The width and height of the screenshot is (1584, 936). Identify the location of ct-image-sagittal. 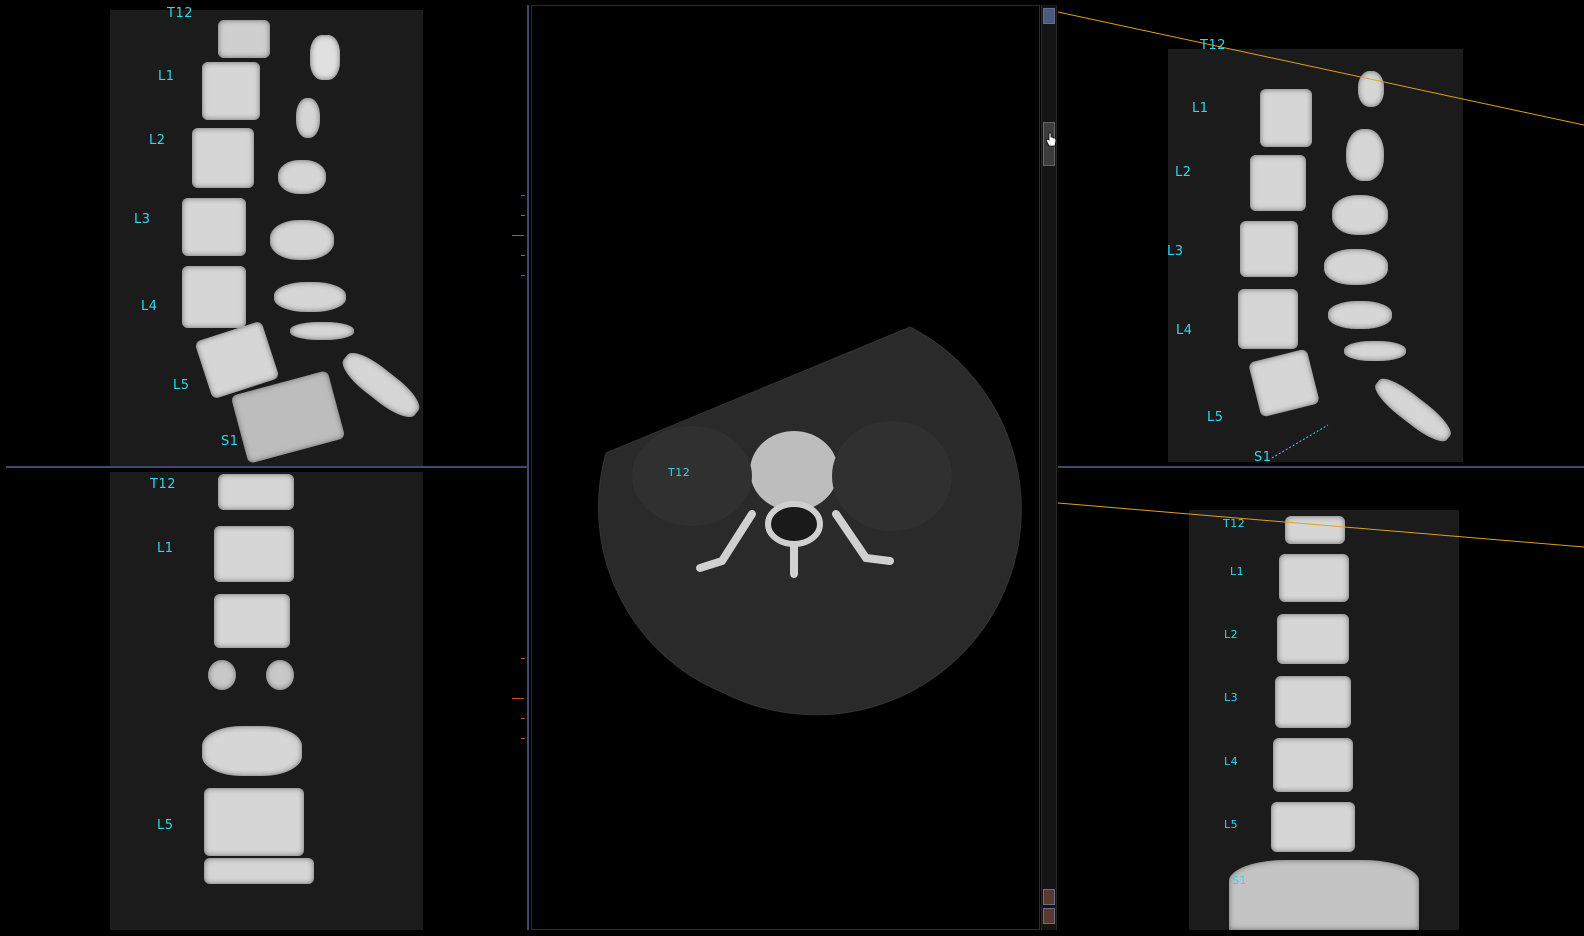
(268, 238).